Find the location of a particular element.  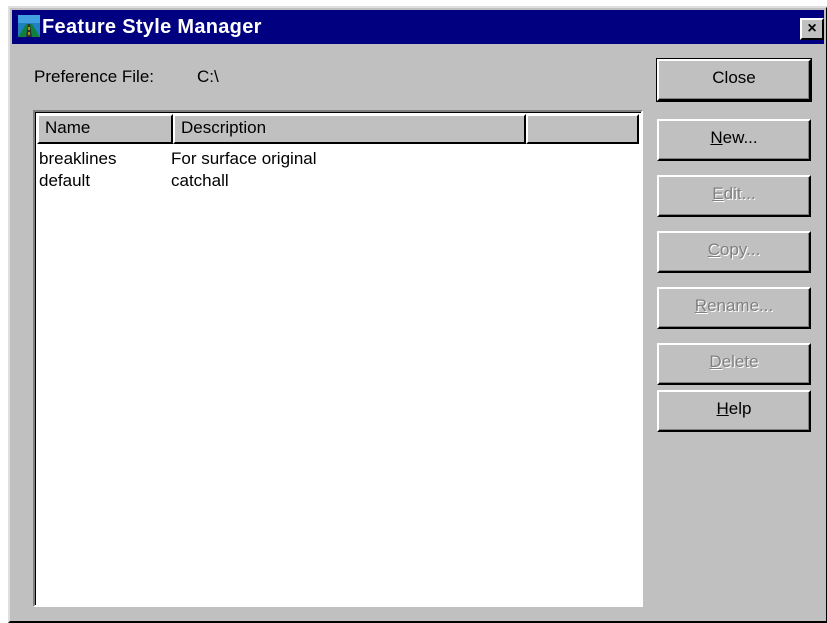

item-description: For surface original is located at coordinates (244, 158).